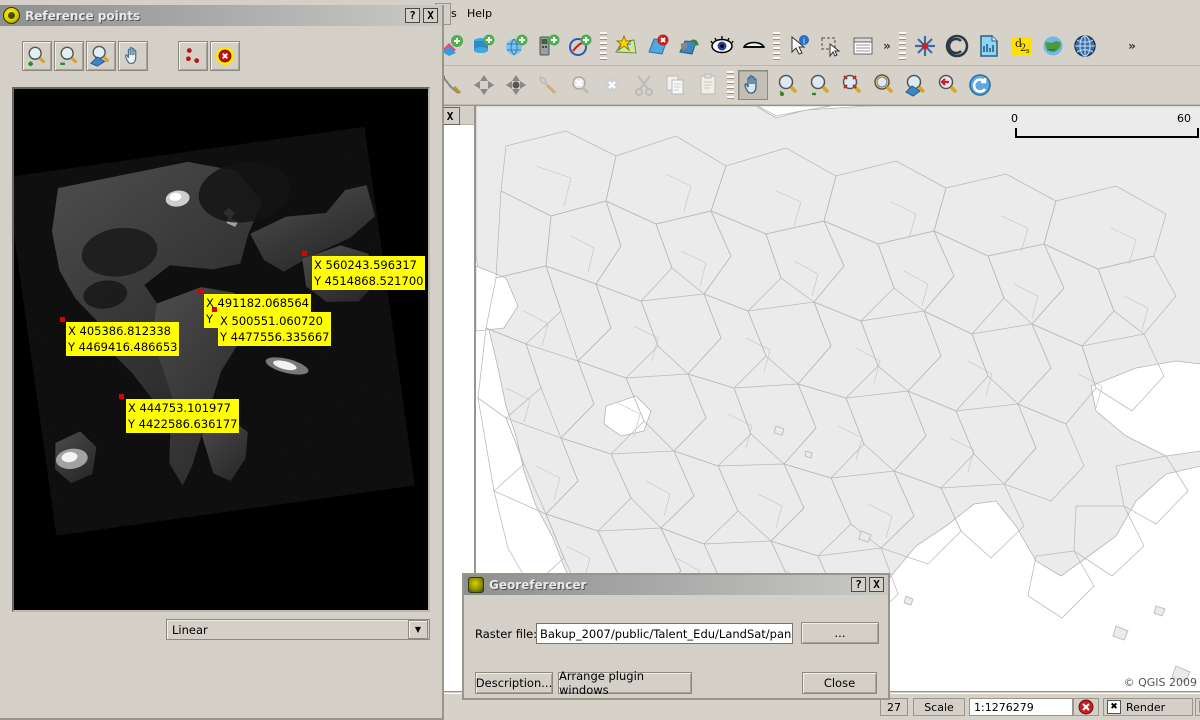  What do you see at coordinates (516, 85) in the screenshot?
I see `move-vertex-icon` at bounding box center [516, 85].